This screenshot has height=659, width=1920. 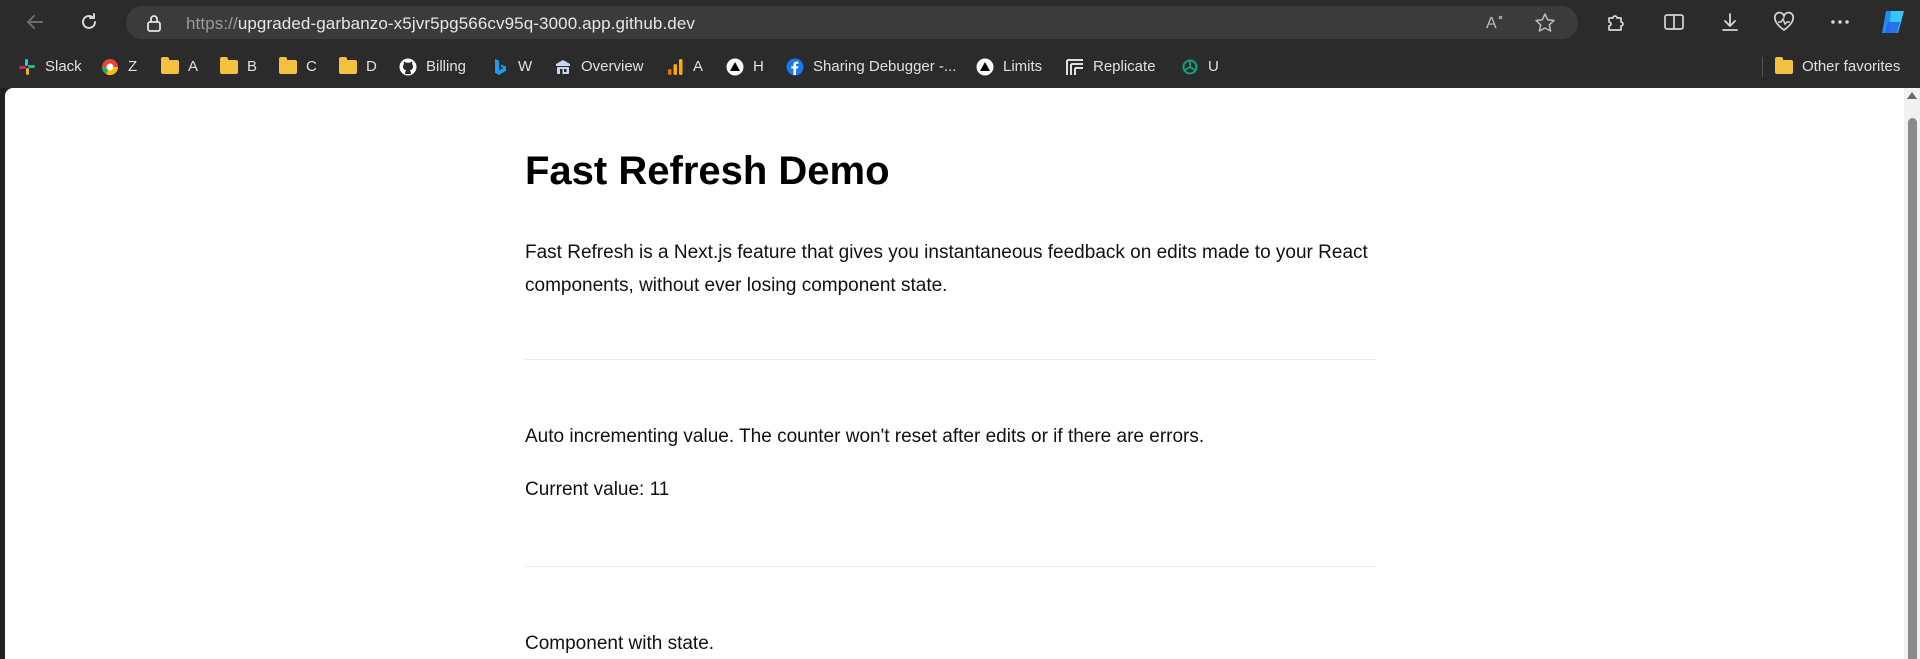 What do you see at coordinates (1213, 66) in the screenshot?
I see `bookmark-label: U` at bounding box center [1213, 66].